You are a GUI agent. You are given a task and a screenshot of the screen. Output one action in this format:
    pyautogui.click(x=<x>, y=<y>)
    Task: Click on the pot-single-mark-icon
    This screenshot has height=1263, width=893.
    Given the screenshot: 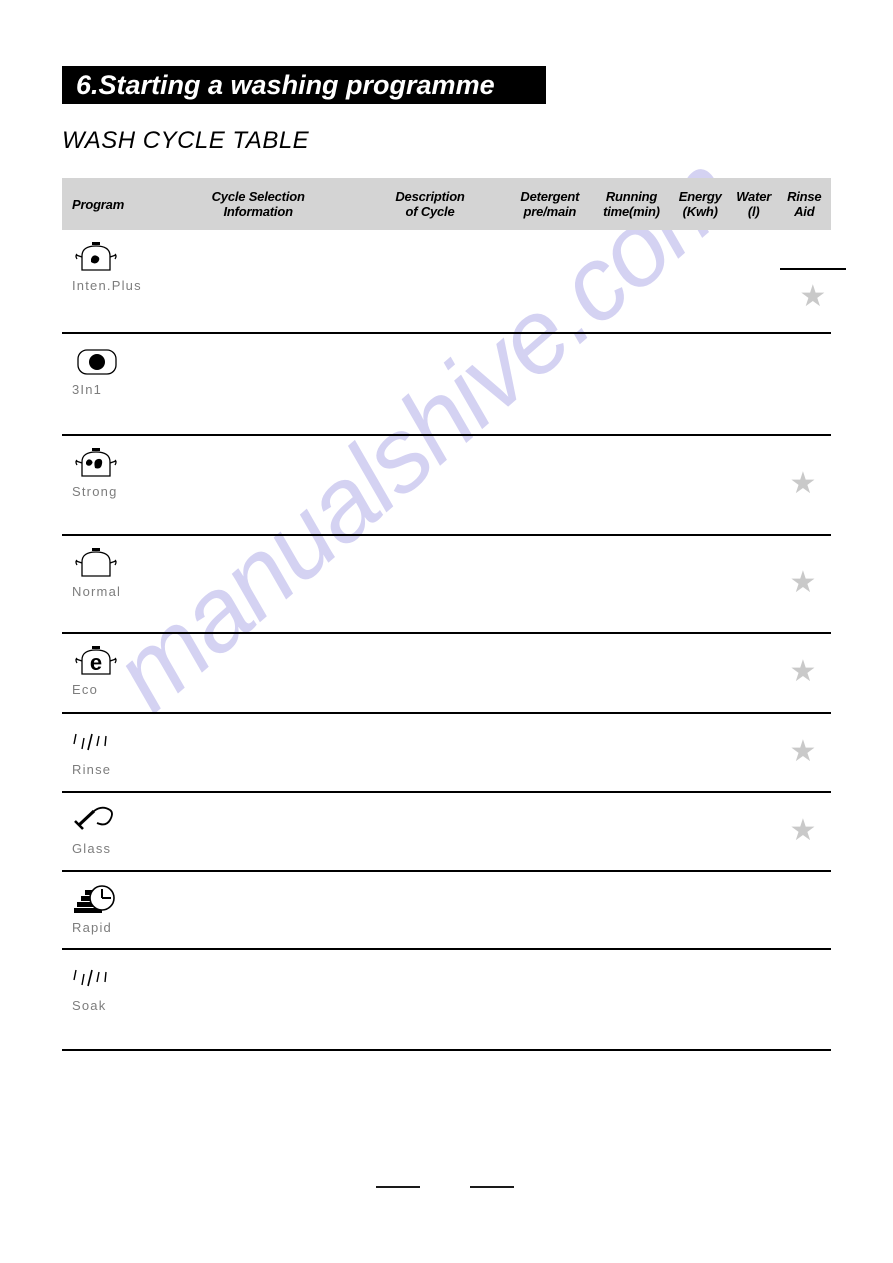 What is the action you would take?
    pyautogui.click(x=107, y=257)
    